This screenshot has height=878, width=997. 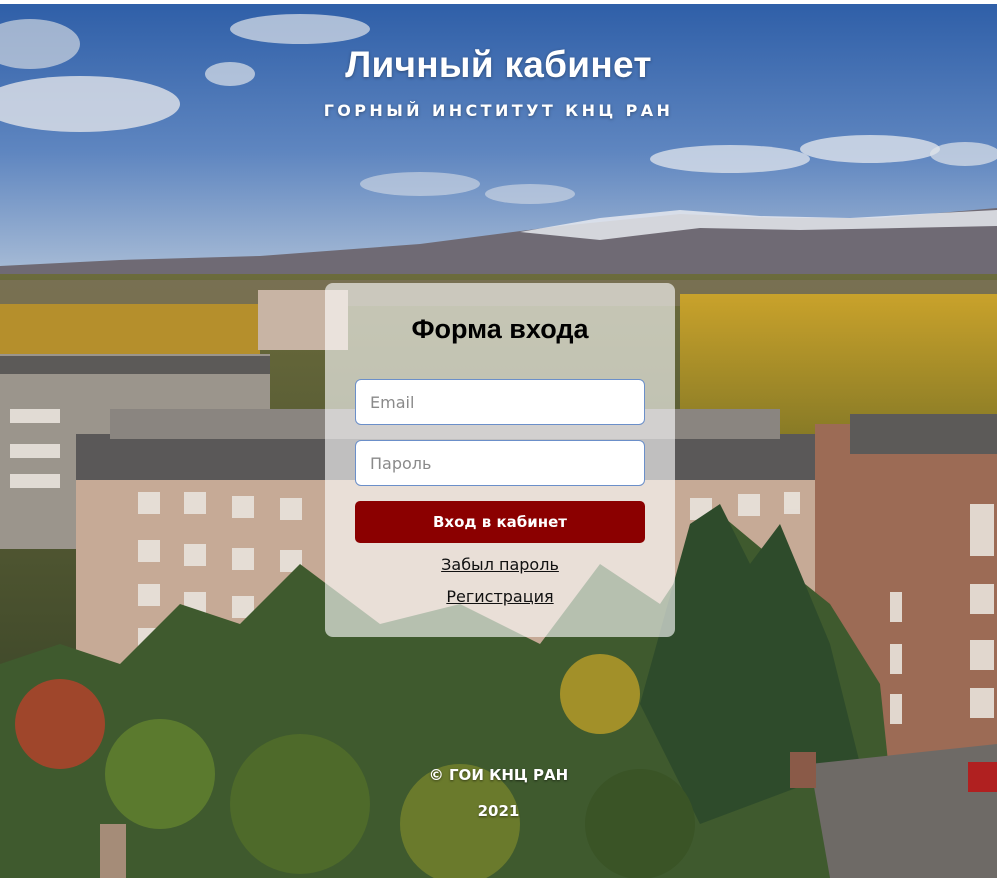 I want to click on password-field, so click(x=500, y=463).